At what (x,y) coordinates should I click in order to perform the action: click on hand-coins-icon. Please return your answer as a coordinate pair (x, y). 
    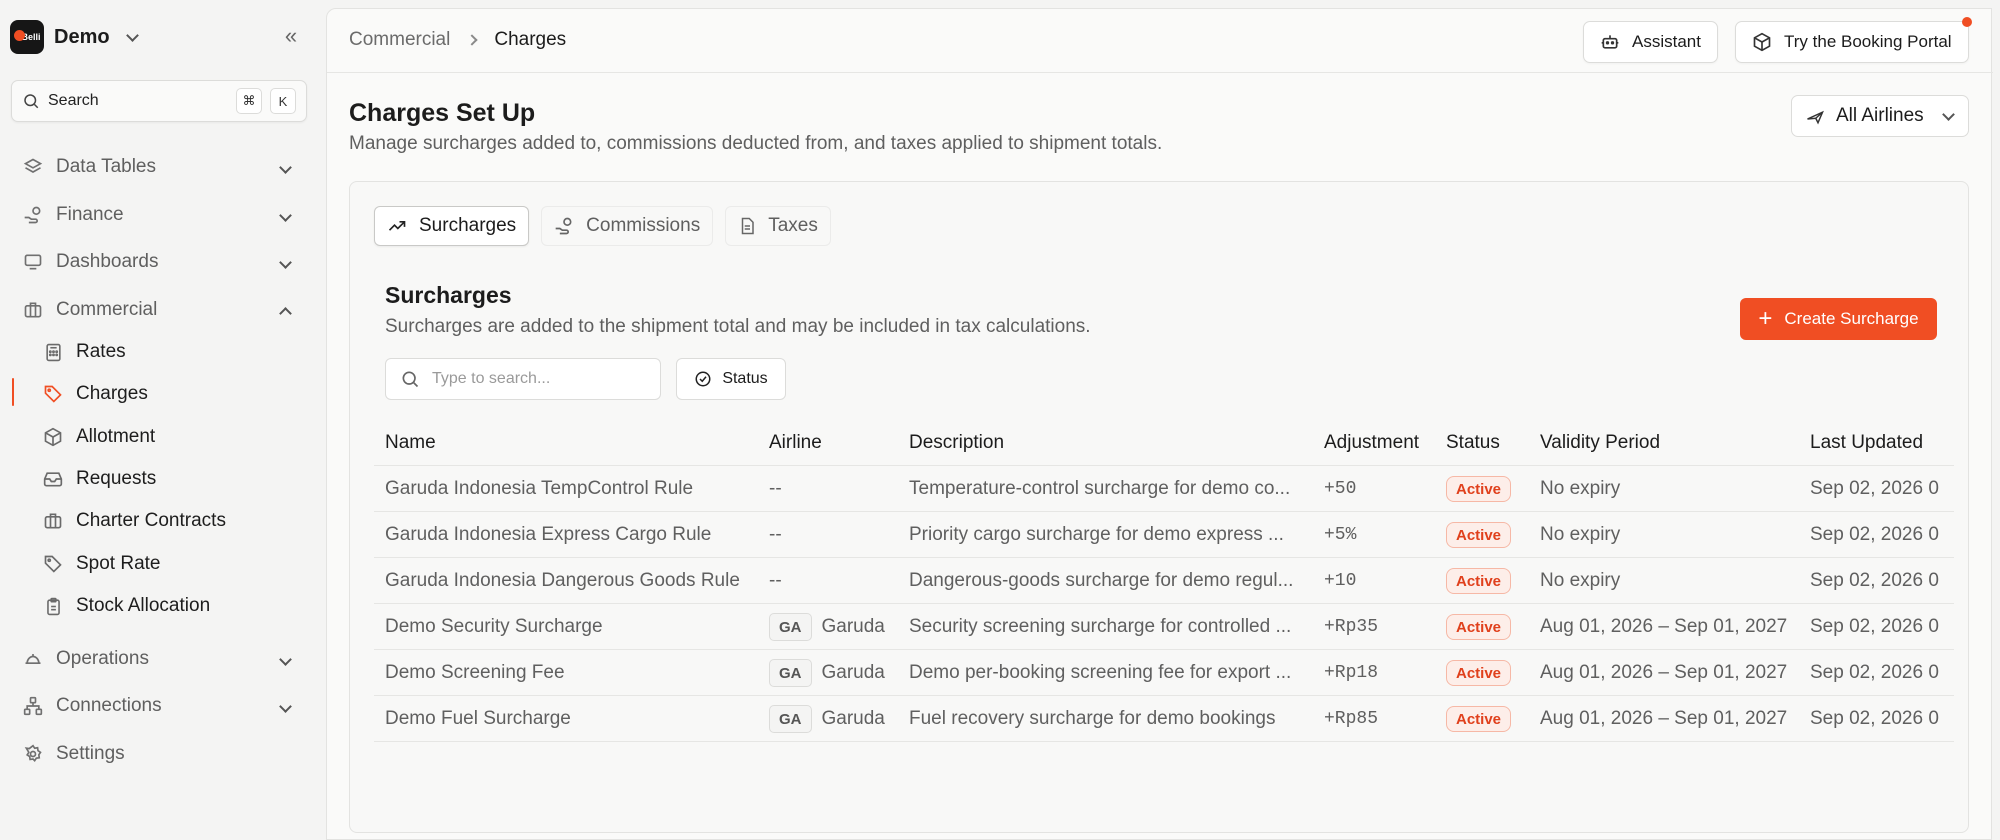
    Looking at the image, I should click on (33, 215).